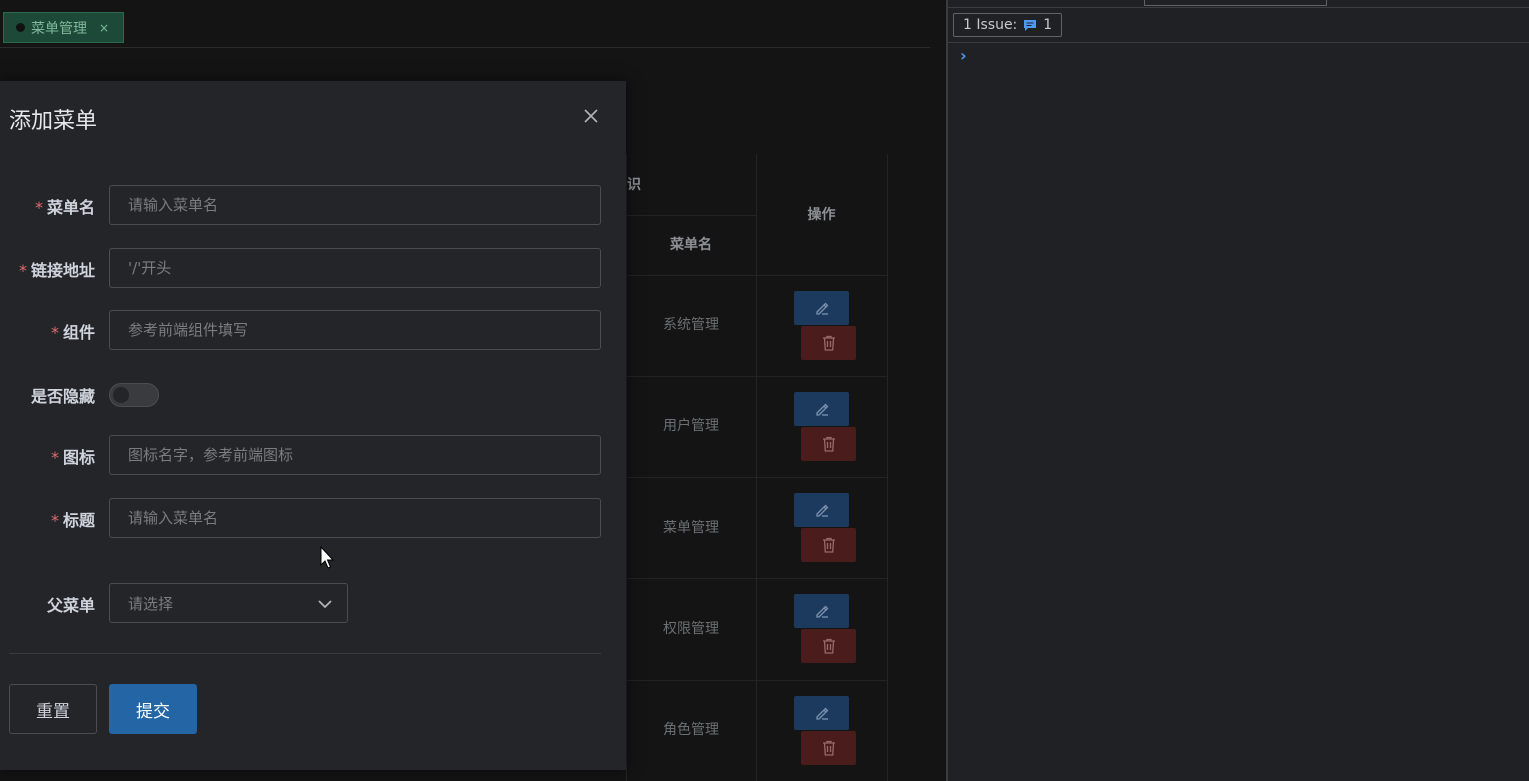  What do you see at coordinates (963, 55) in the screenshot?
I see `console-prompt-icon: ›` at bounding box center [963, 55].